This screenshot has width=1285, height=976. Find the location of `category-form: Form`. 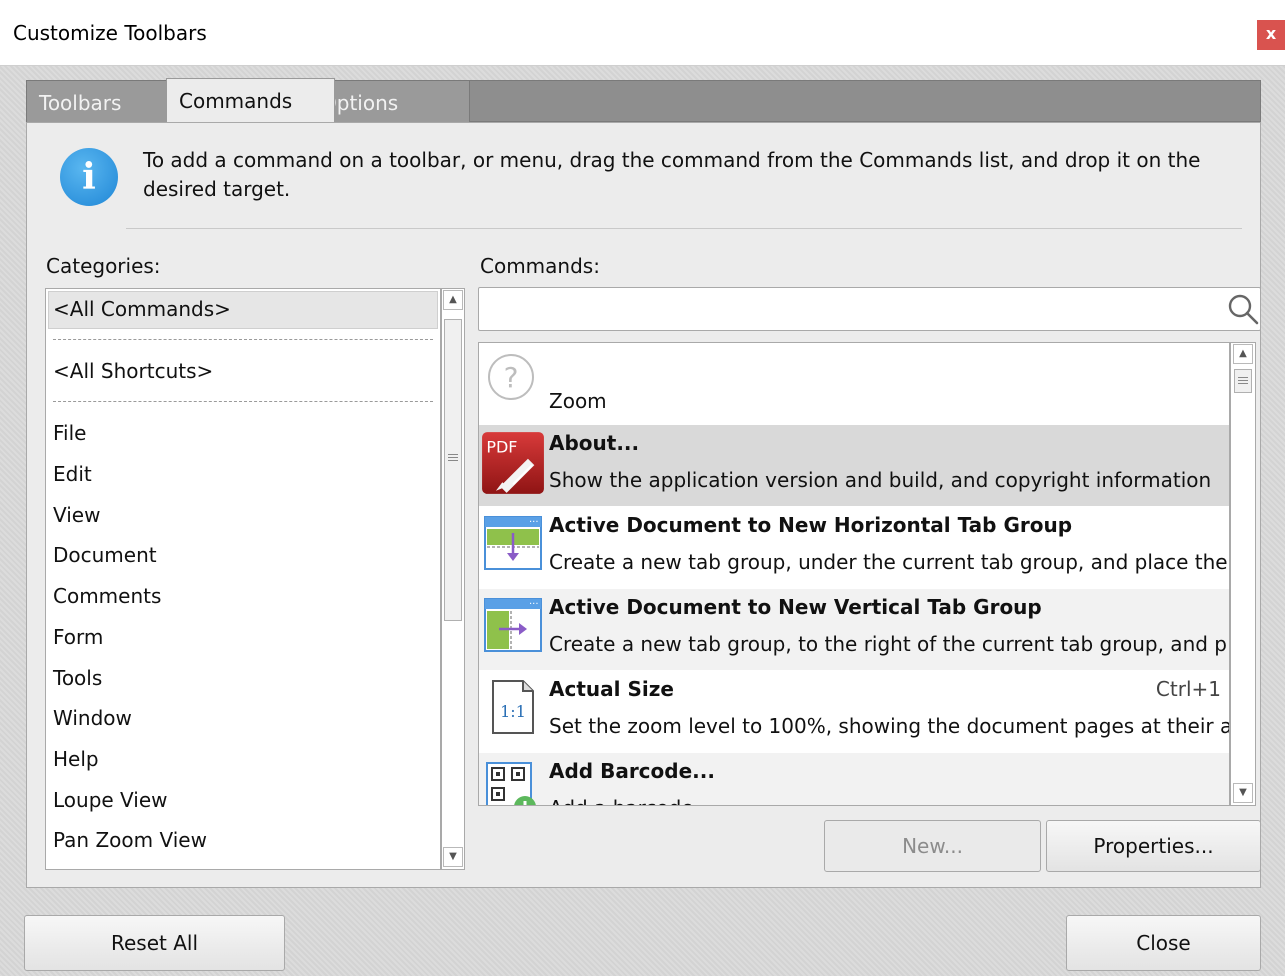

category-form: Form is located at coordinates (78, 637).